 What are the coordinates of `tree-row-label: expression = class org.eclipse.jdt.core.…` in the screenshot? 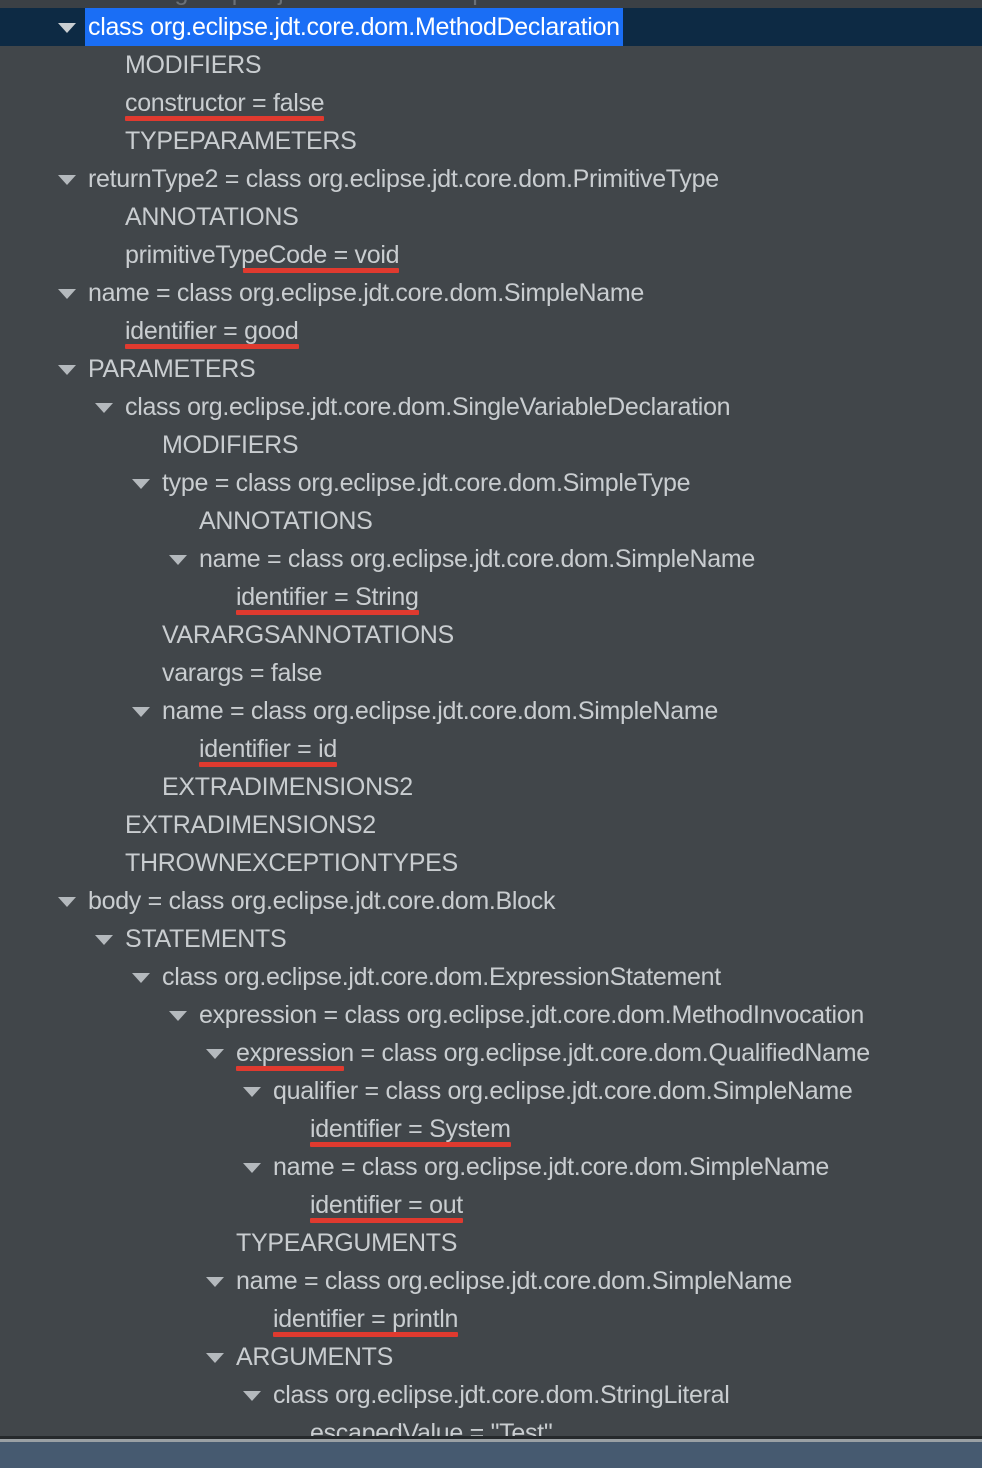 It's located at (531, 1015).